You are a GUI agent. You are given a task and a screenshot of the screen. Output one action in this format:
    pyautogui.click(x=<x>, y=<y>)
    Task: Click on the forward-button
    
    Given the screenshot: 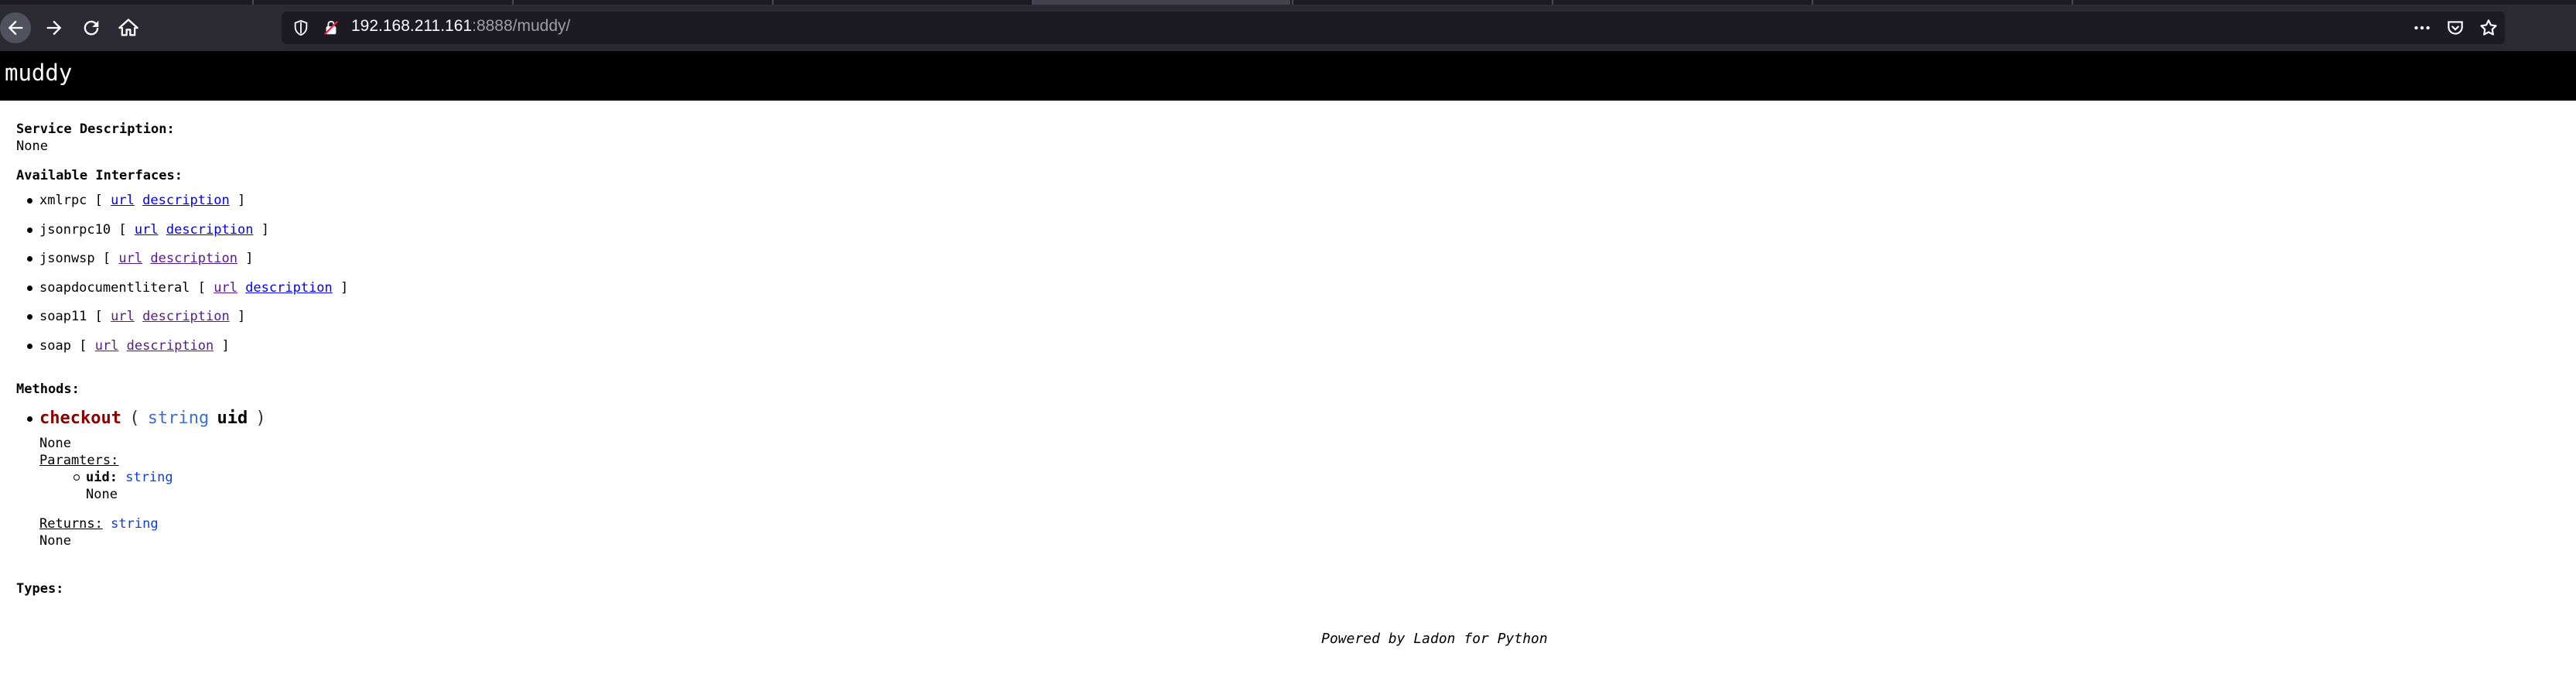 What is the action you would take?
    pyautogui.click(x=54, y=28)
    